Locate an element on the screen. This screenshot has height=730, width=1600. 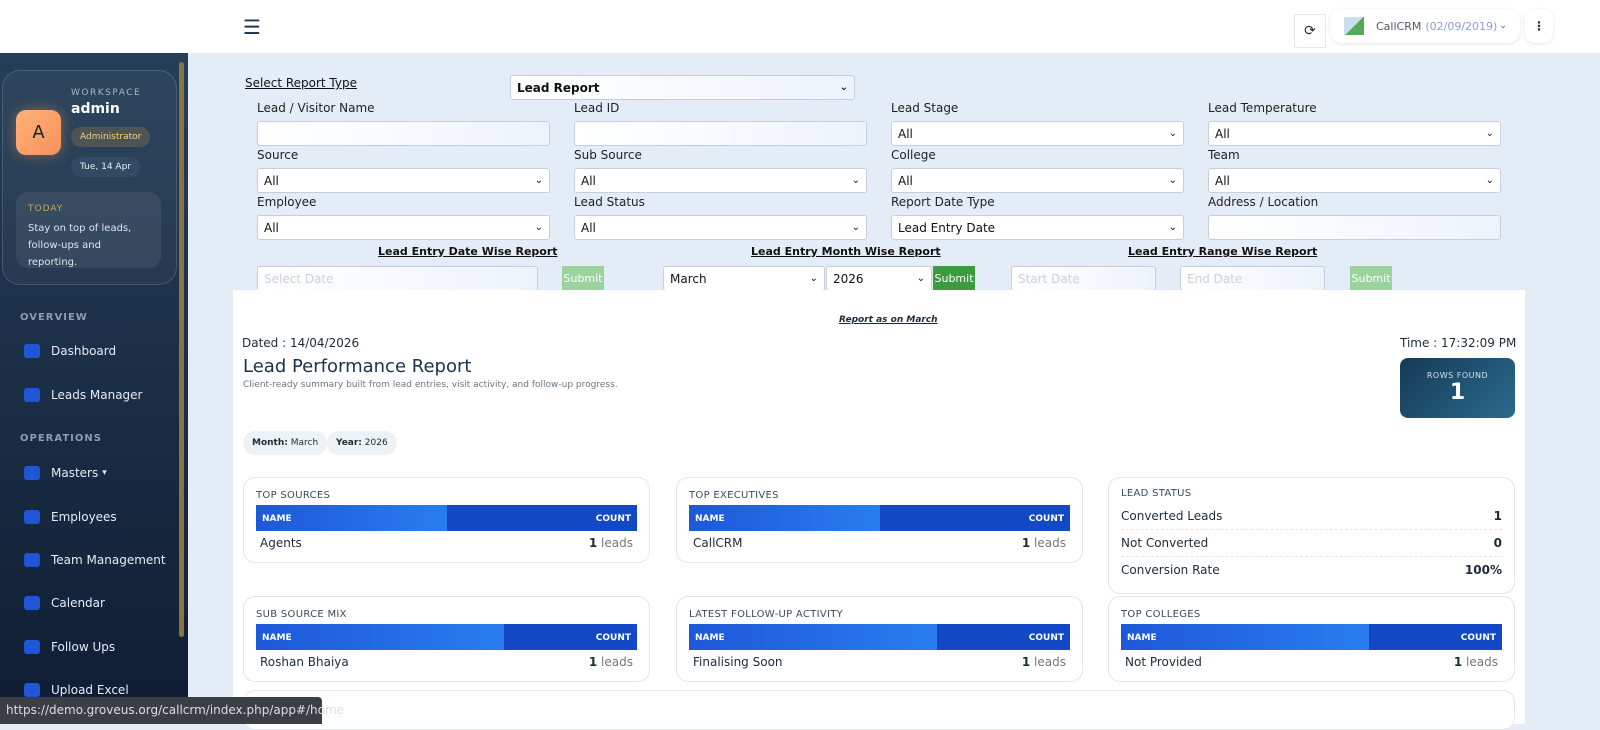
row-name: CallCRM is located at coordinates (718, 543).